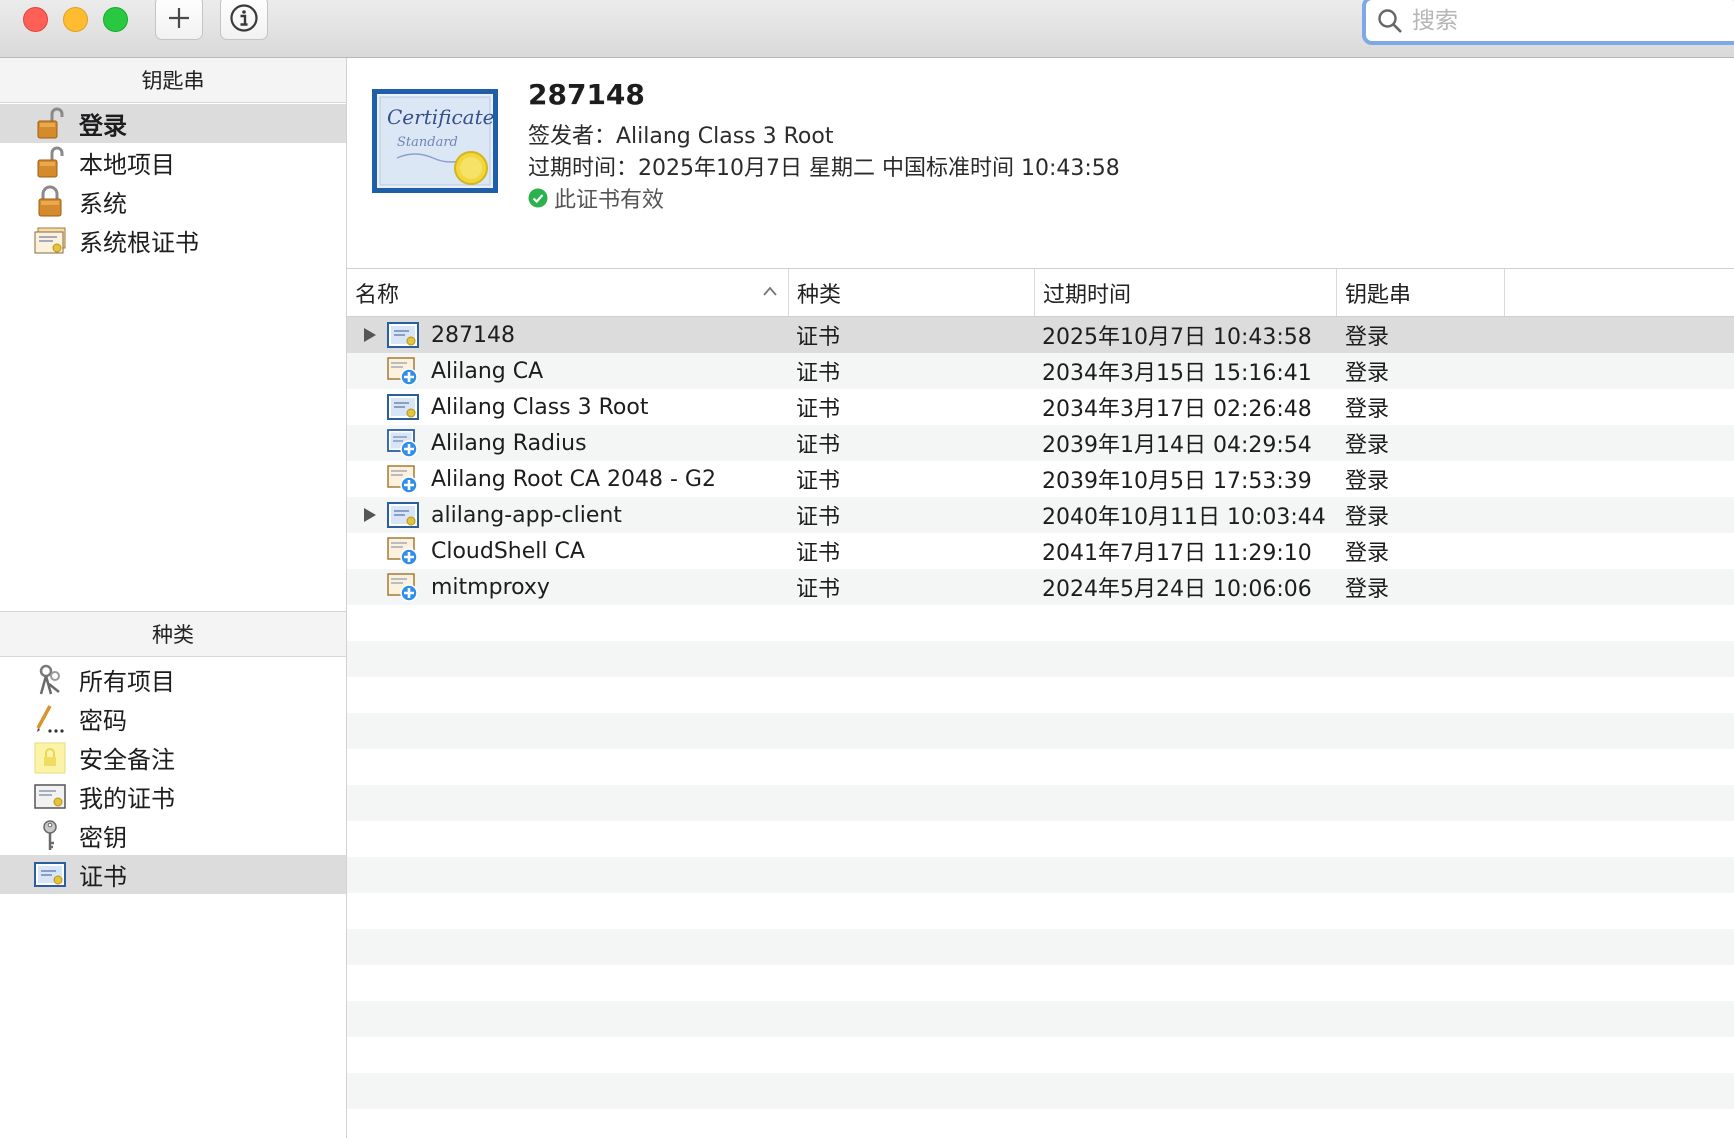 This screenshot has height=1138, width=1734. Describe the element at coordinates (770, 291) in the screenshot. I see `sort-ascending-icon` at that location.